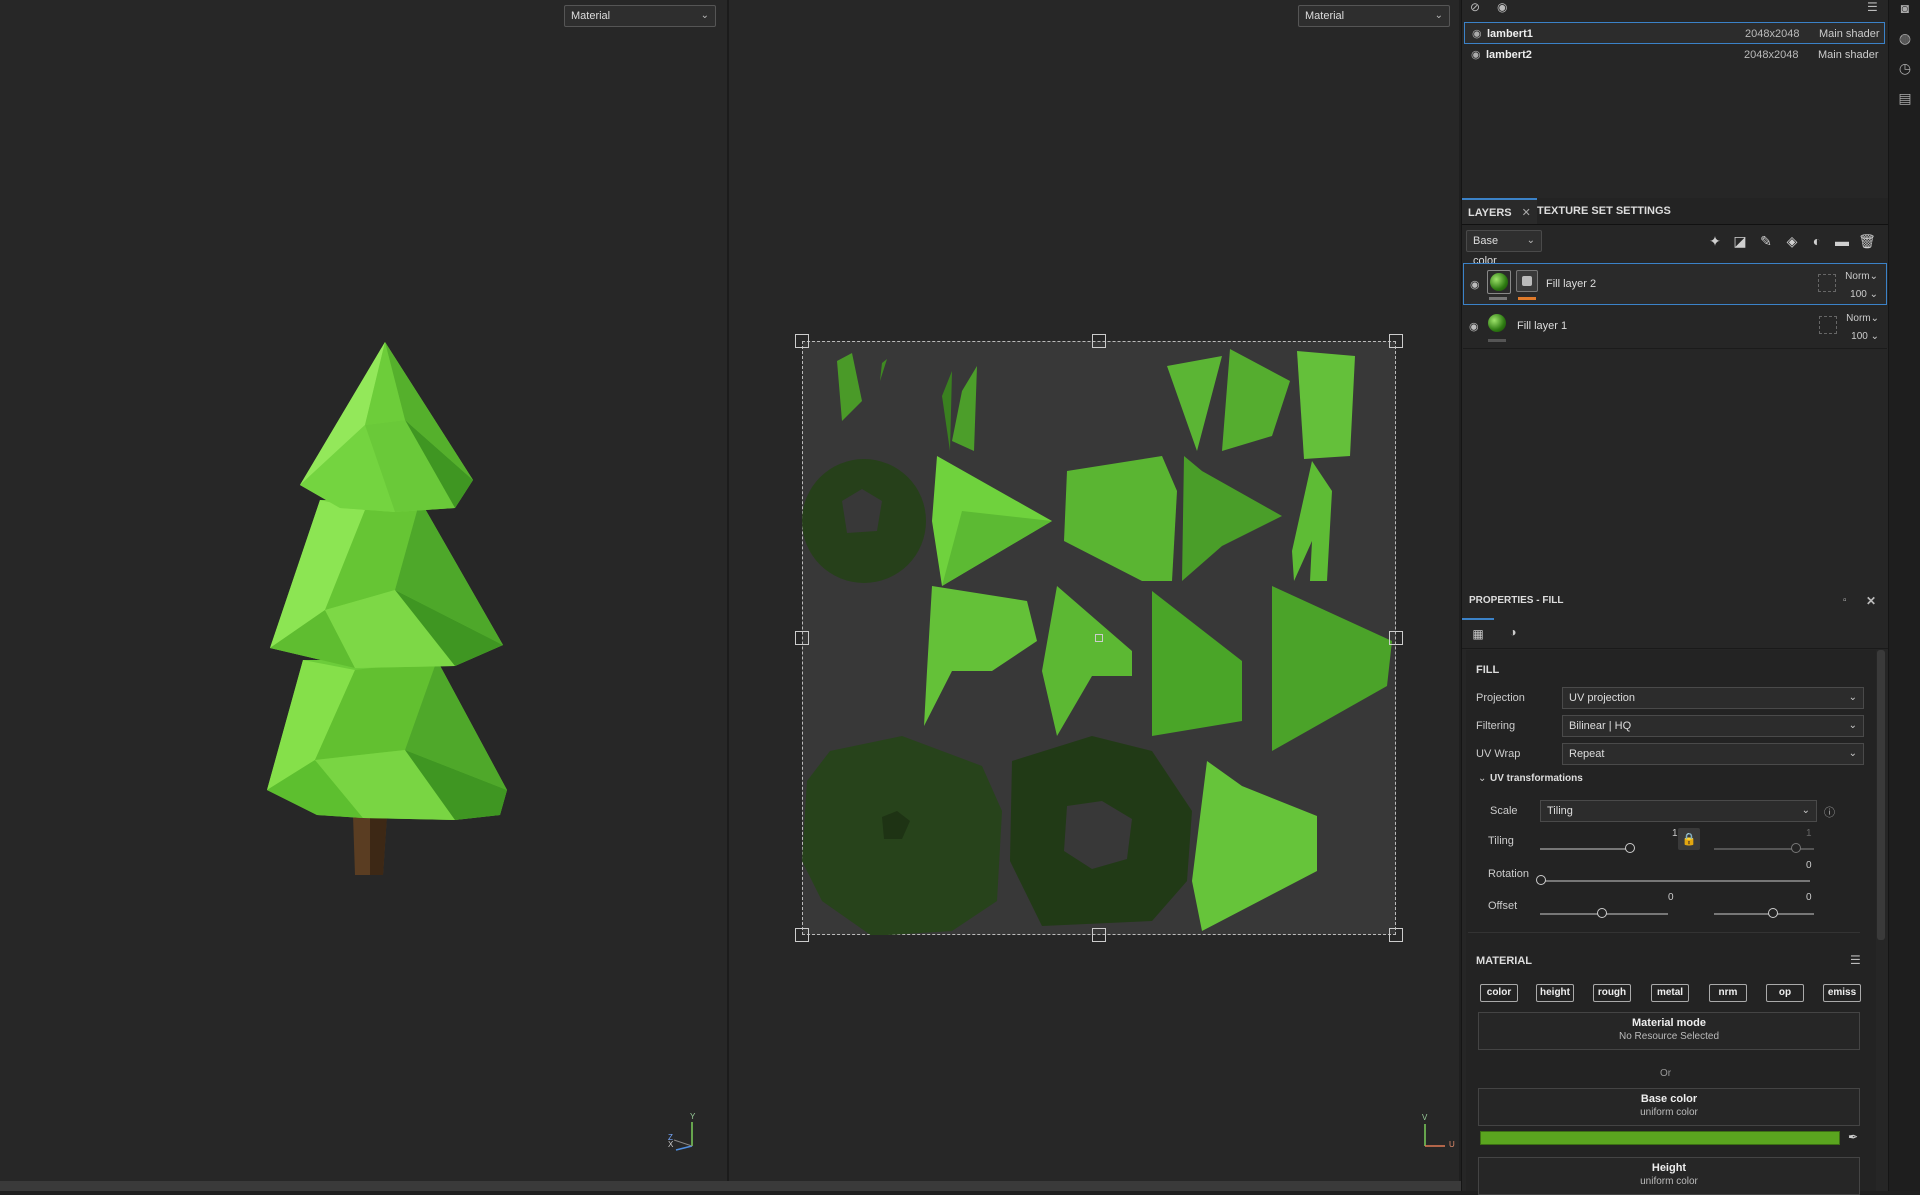  Describe the element at coordinates (1674, 33) in the screenshot. I see `texture-set-row: ◉ lambert1 2048x2048 Main shader` at that location.